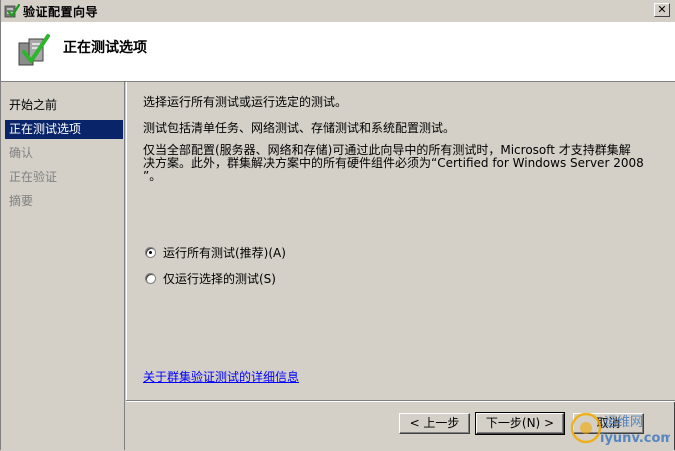 The height and width of the screenshot is (451, 675). I want to click on window-title: 验证配置向导, so click(61, 12).